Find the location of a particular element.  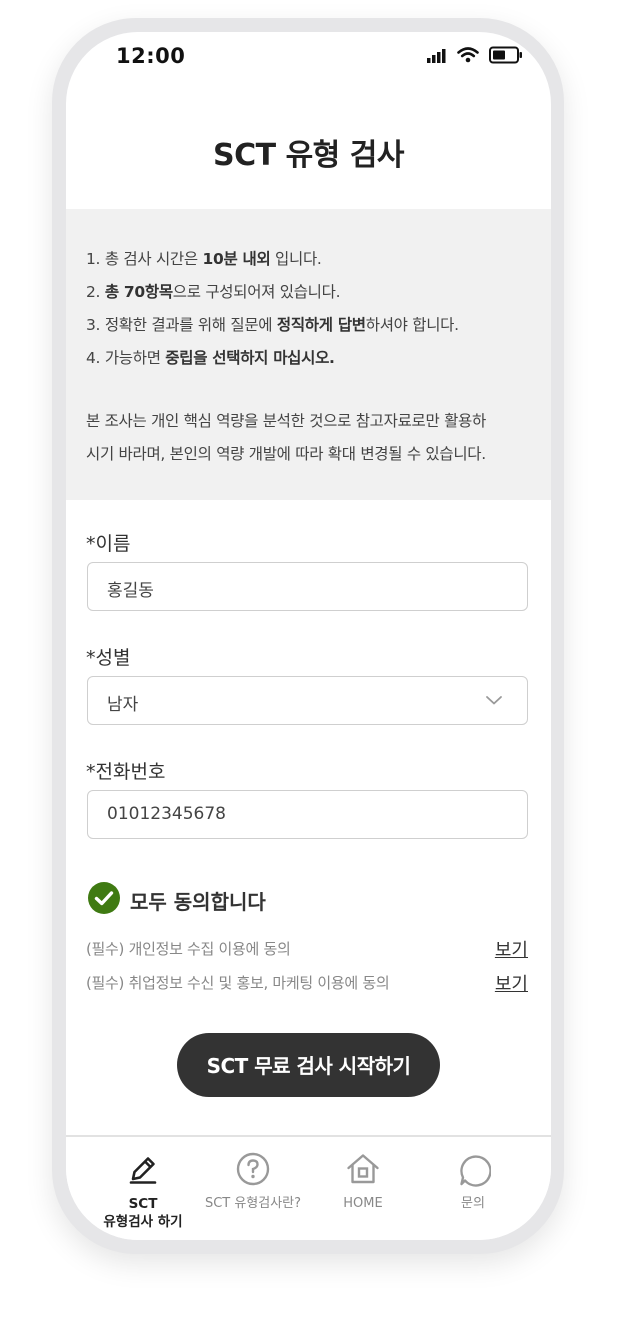

nav-item-inquiry: 문의 is located at coordinates (473, 1187).